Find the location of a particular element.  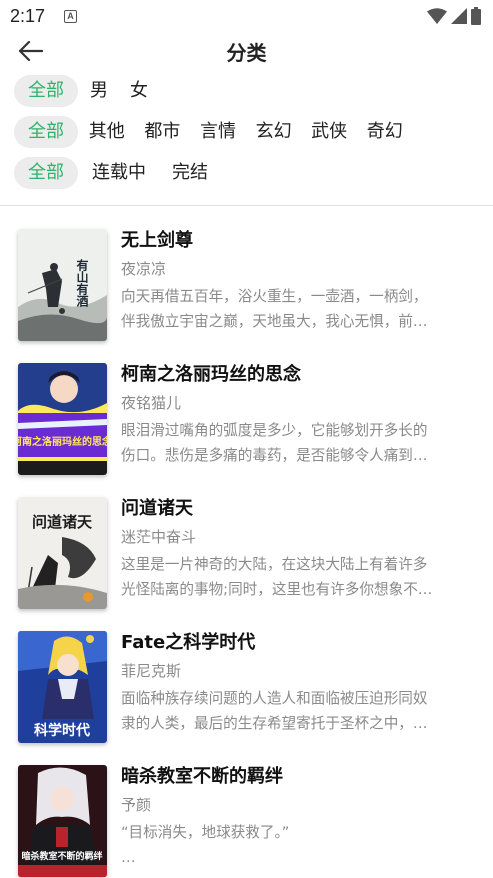

book-cover-image: 柯南之洛丽玛丝的思念 is located at coordinates (62, 419).